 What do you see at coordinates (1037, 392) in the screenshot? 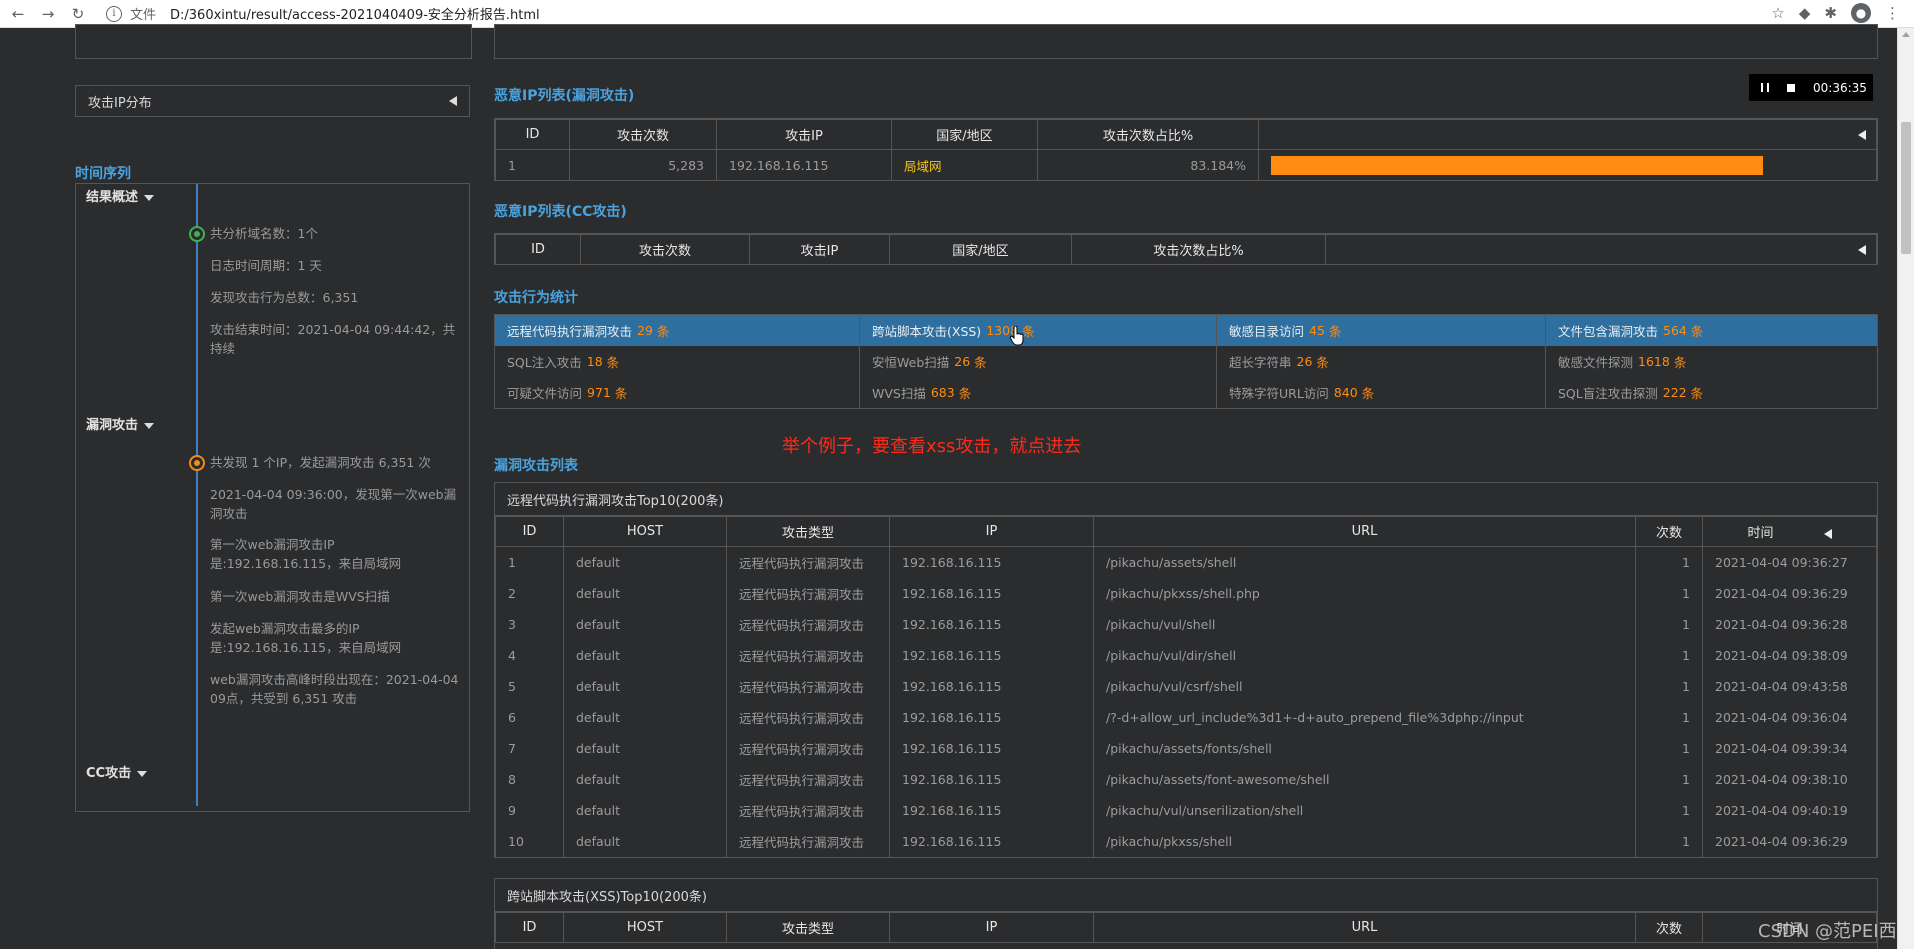
I see `stat-cell: WVS扫描 683 条` at bounding box center [1037, 392].